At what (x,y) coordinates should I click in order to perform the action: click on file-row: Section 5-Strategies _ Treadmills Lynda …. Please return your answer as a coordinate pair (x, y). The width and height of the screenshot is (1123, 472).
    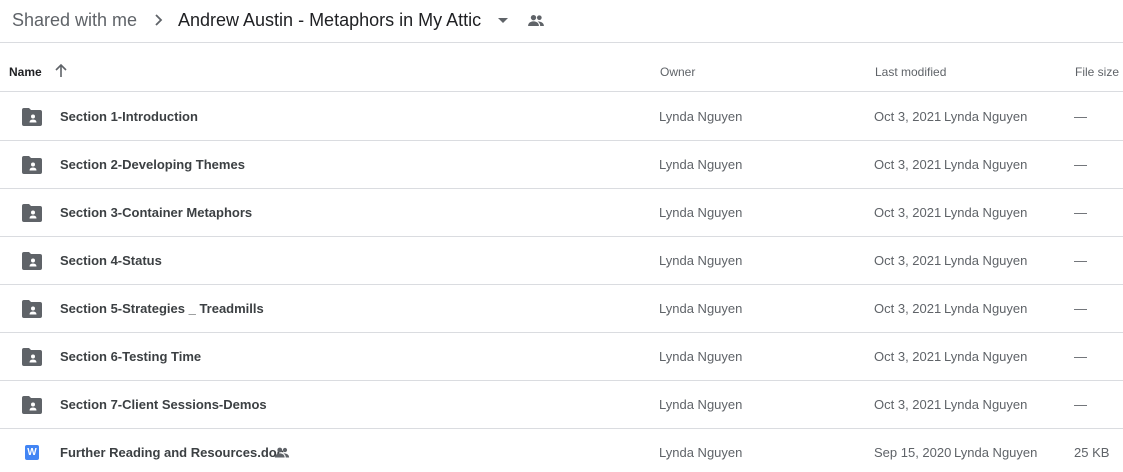
    Looking at the image, I should click on (561, 309).